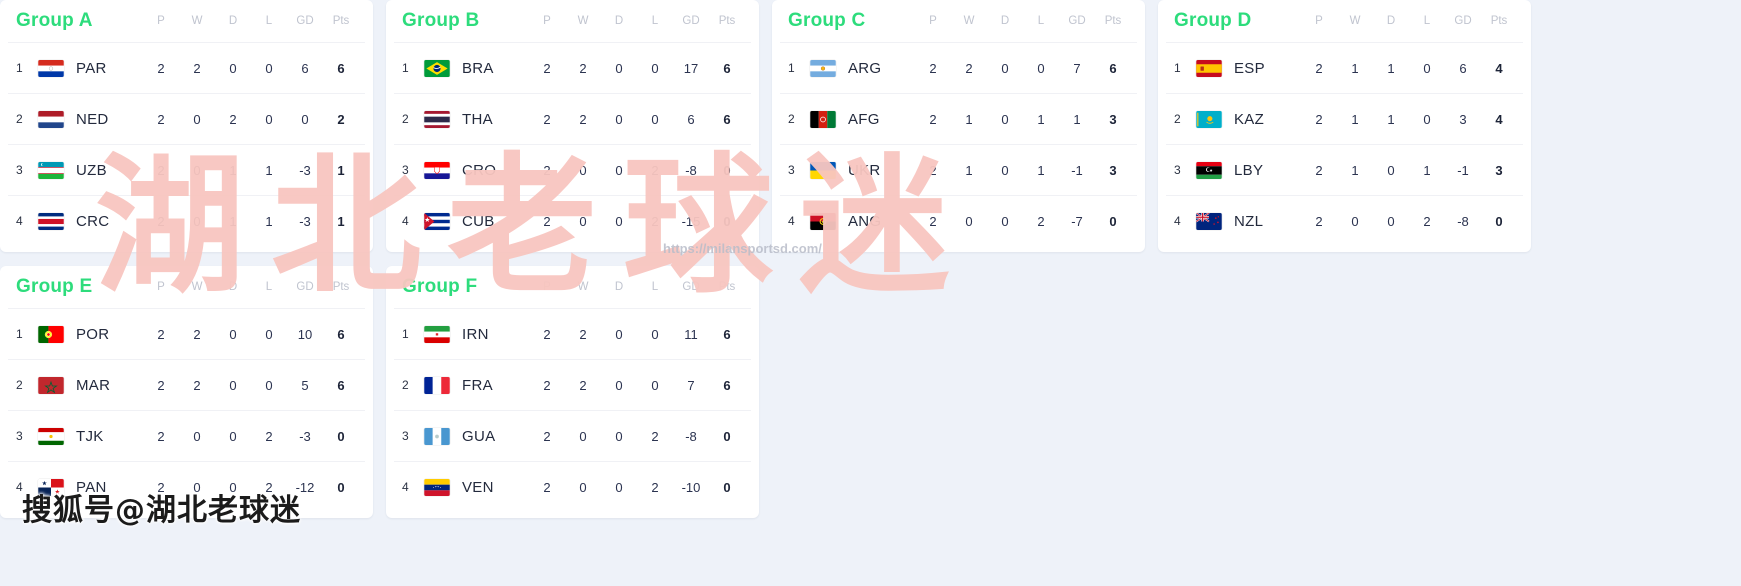  What do you see at coordinates (1248, 170) in the screenshot?
I see `team-name: LBY` at bounding box center [1248, 170].